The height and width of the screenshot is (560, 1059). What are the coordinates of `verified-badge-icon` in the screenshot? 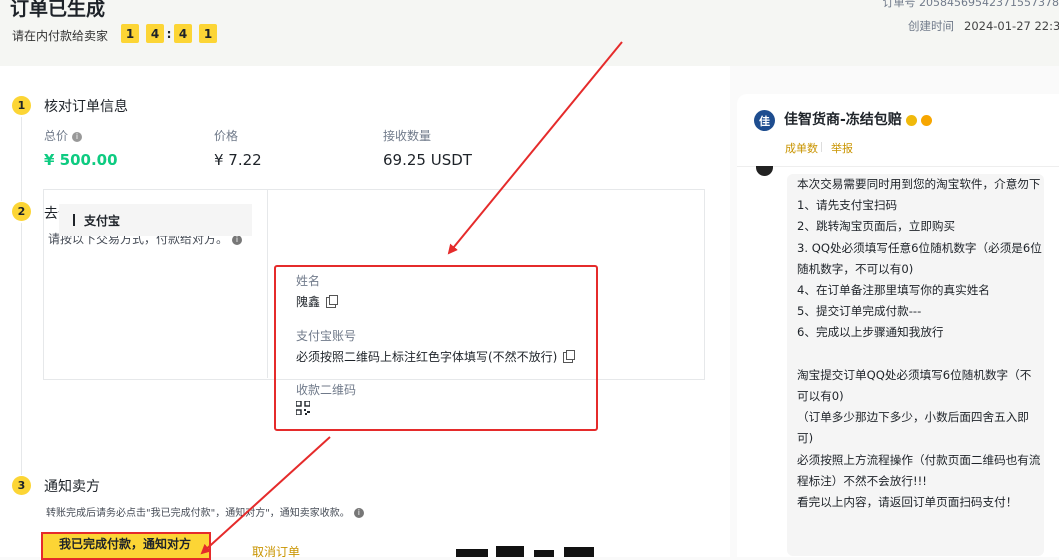 It's located at (911, 120).